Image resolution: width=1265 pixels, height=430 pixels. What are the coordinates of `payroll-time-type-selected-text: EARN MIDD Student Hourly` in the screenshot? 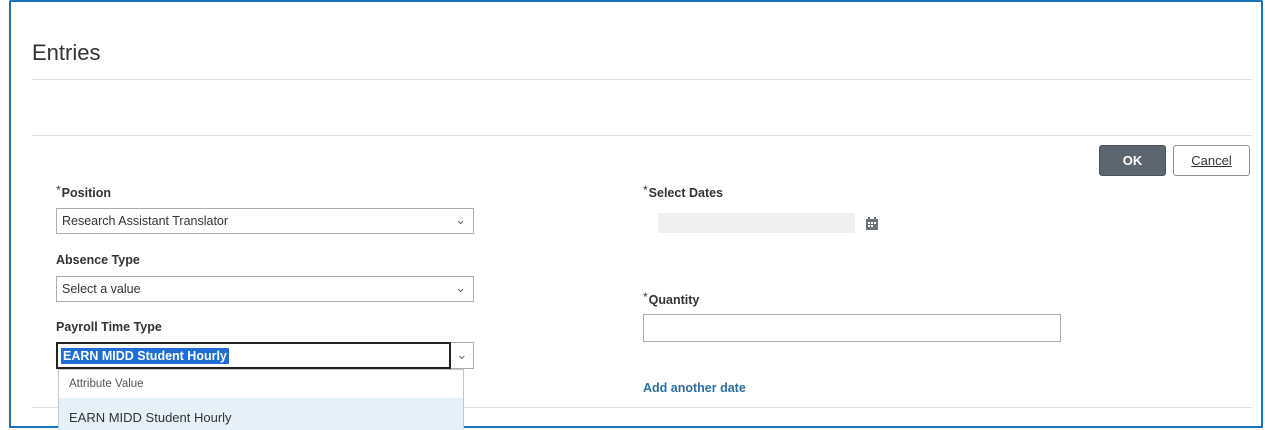 It's located at (145, 356).